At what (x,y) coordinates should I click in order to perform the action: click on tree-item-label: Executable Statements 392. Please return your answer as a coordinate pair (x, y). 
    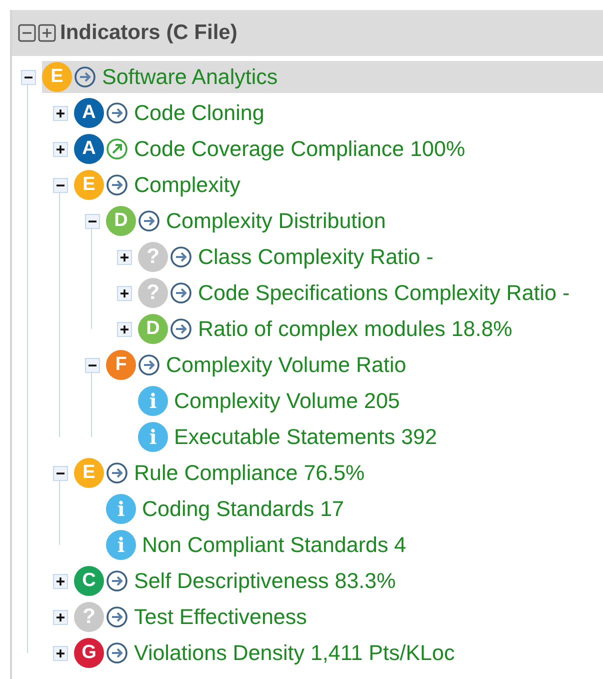
    Looking at the image, I should click on (305, 437).